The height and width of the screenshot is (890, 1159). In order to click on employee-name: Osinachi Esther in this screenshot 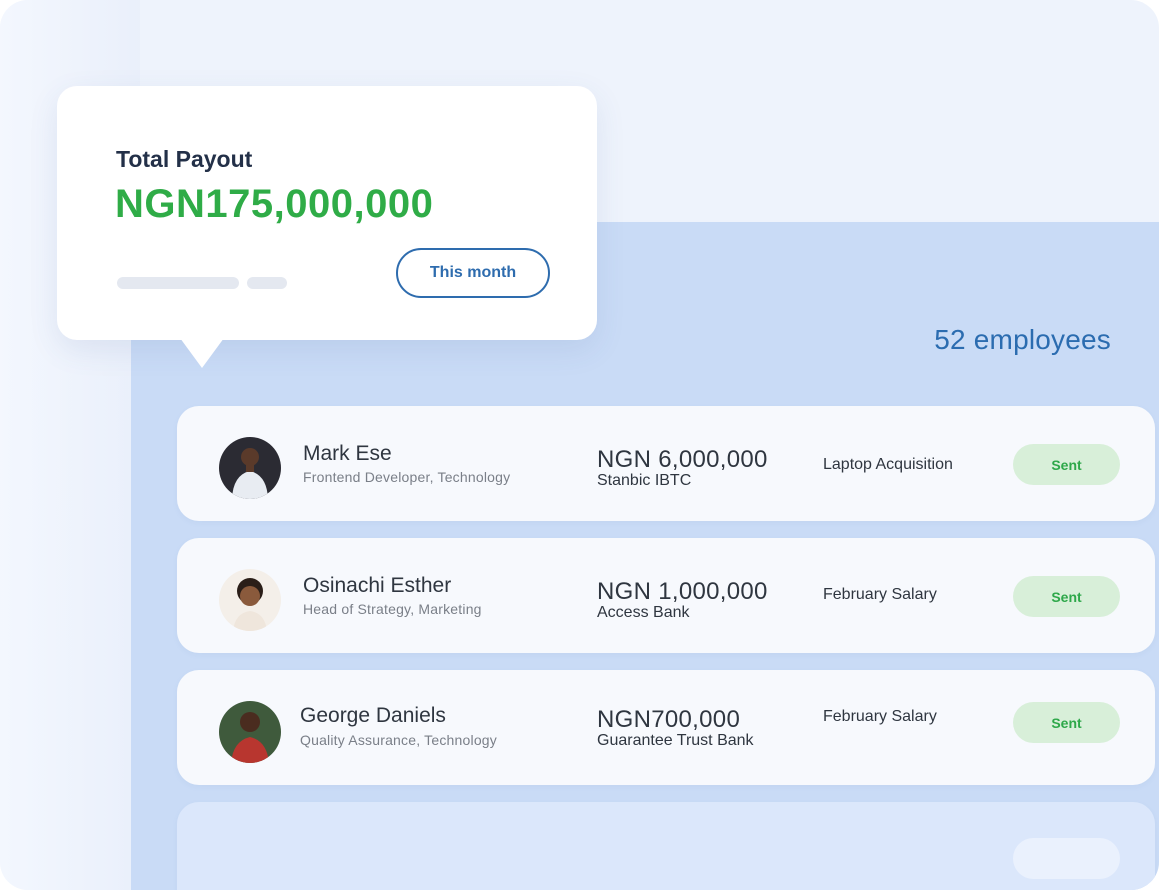, I will do `click(377, 585)`.